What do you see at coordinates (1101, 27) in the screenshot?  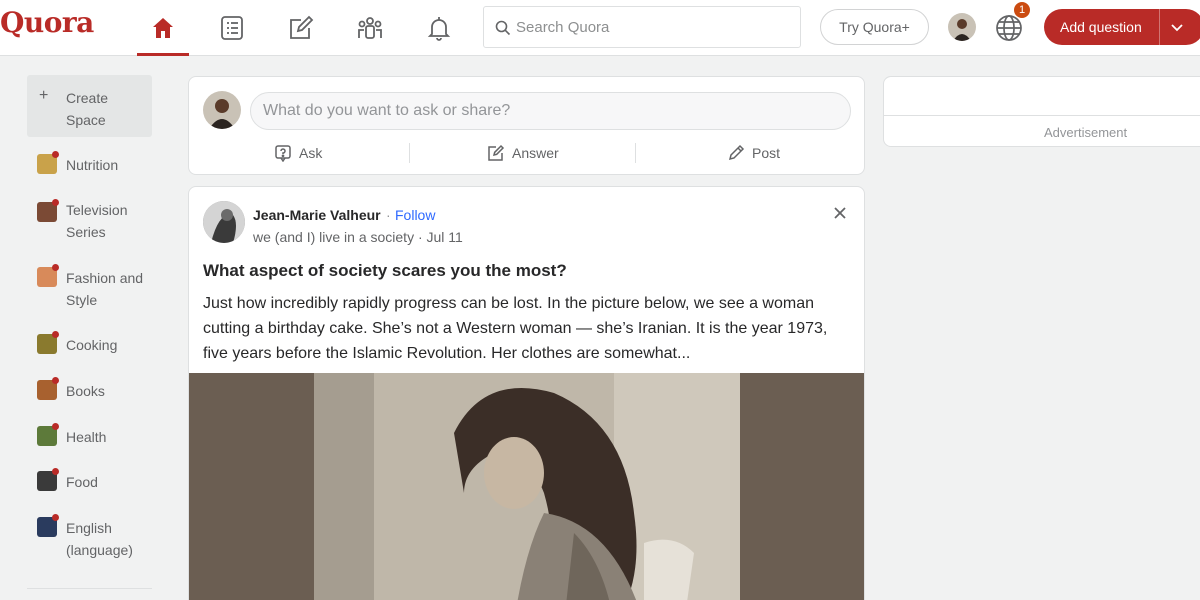 I see `add-question-label: Add question` at bounding box center [1101, 27].